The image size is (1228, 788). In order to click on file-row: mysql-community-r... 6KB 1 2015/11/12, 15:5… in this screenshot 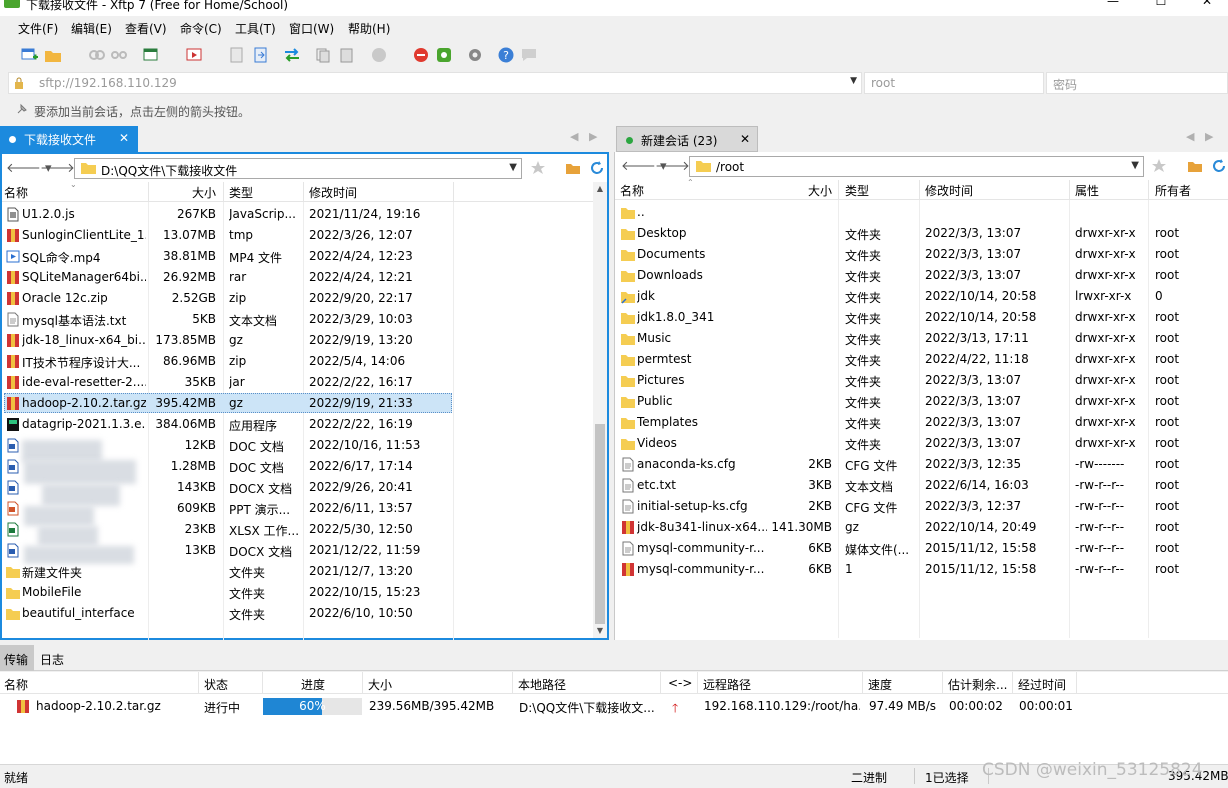, I will do `click(921, 569)`.